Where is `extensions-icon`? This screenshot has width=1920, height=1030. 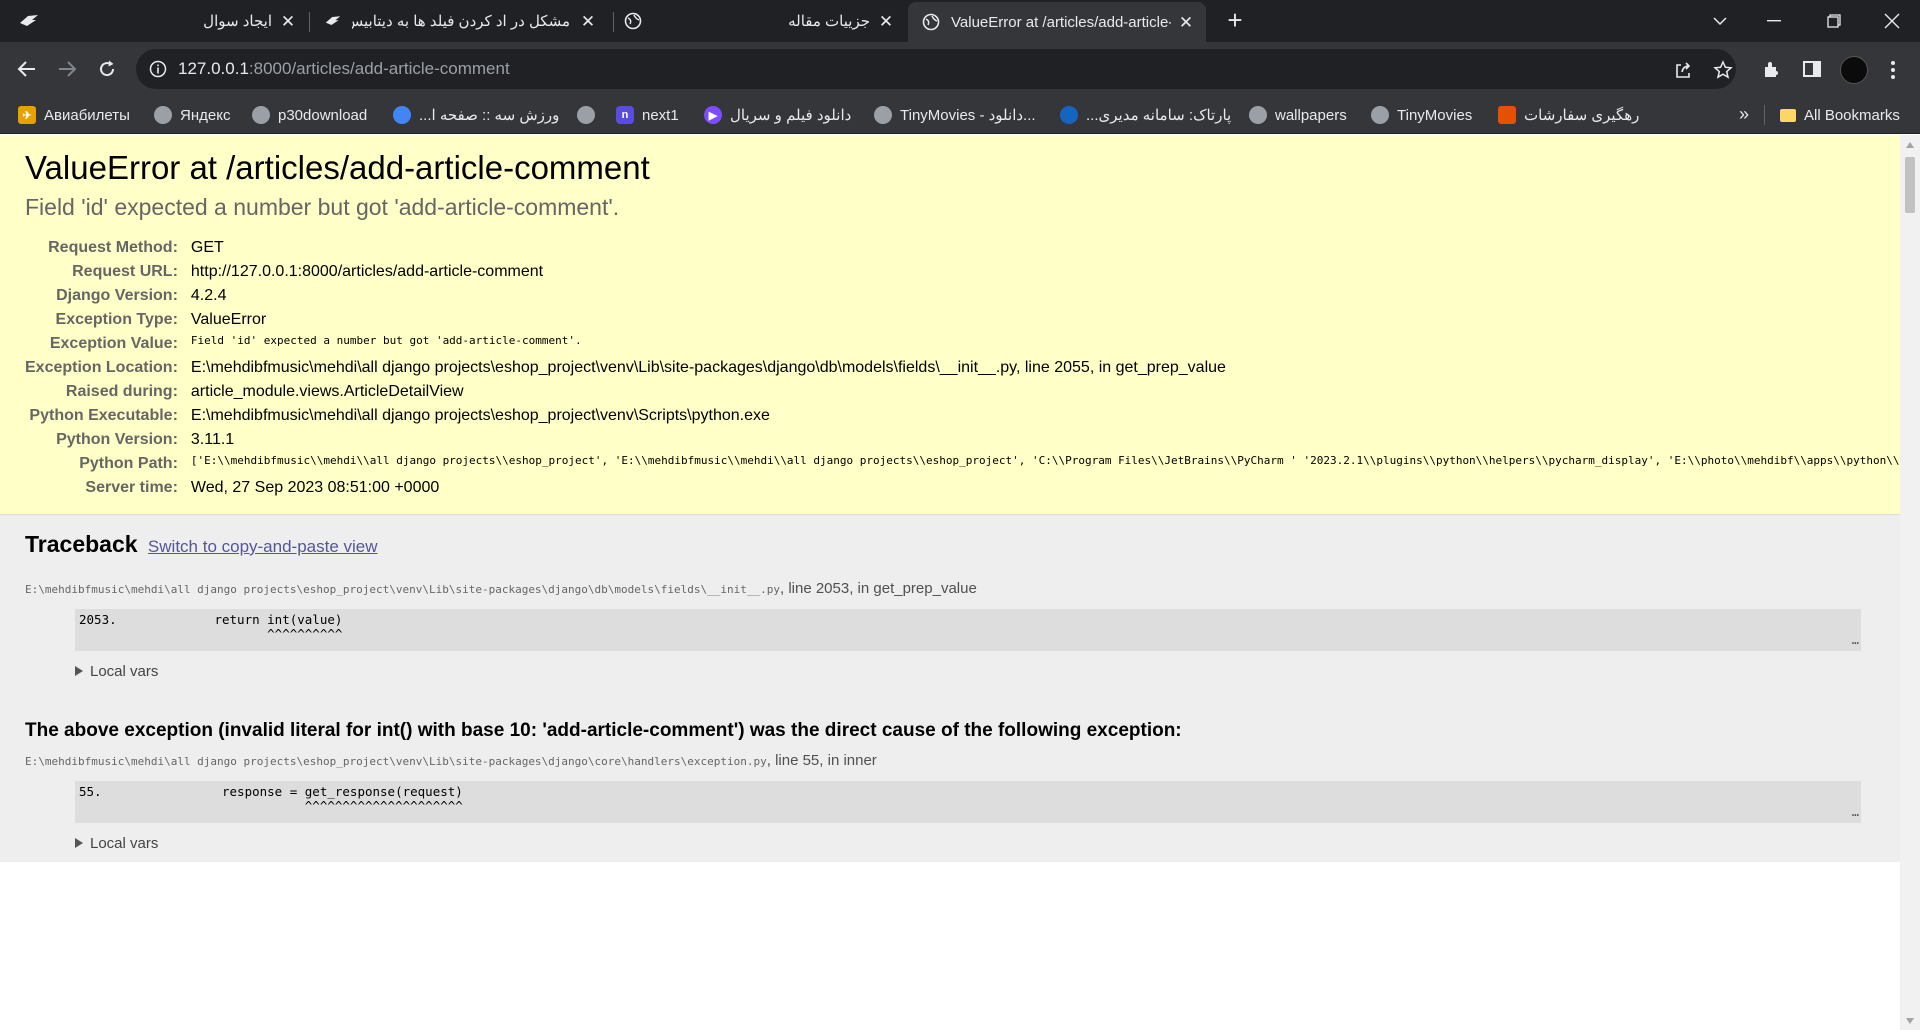
extensions-icon is located at coordinates (1772, 69).